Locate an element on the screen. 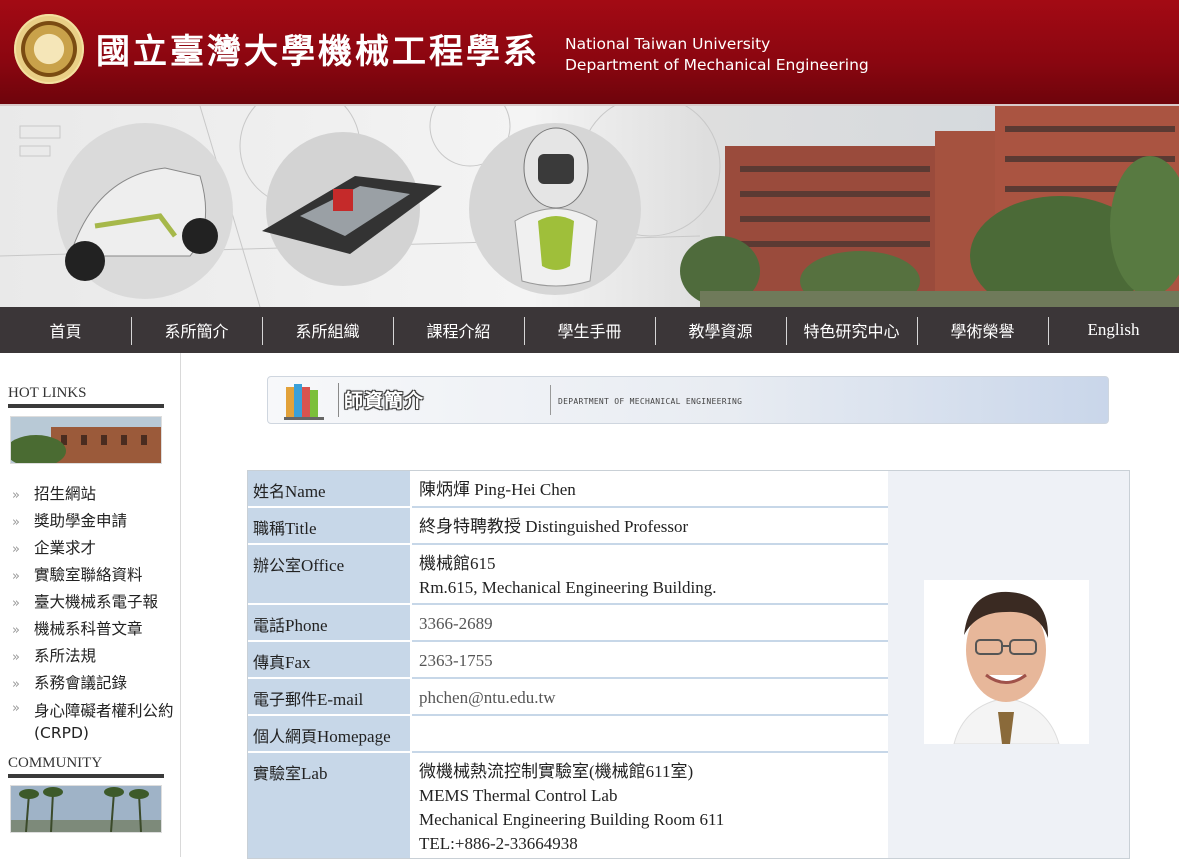 This screenshot has width=1179, height=859. nav-home: 首頁 is located at coordinates (65, 330).